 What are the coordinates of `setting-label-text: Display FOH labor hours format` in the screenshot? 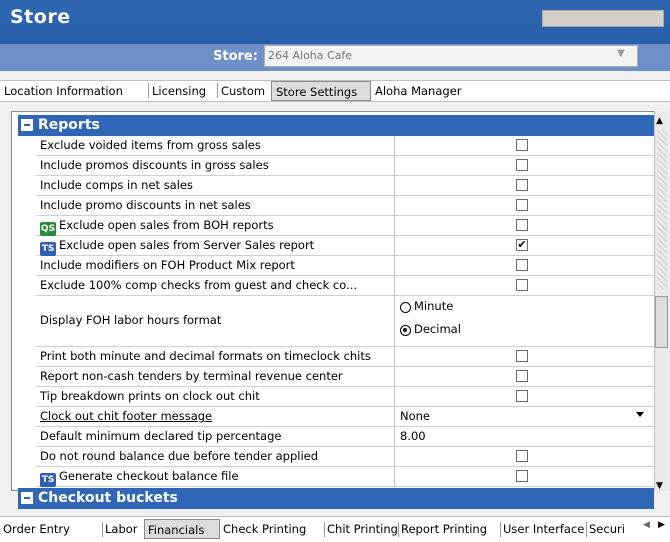 It's located at (131, 320).